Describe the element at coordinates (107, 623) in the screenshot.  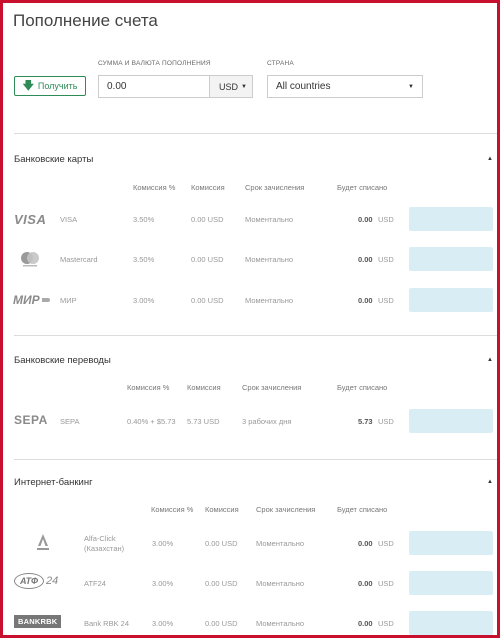
I see `method-name: Bank RBK 24` at that location.